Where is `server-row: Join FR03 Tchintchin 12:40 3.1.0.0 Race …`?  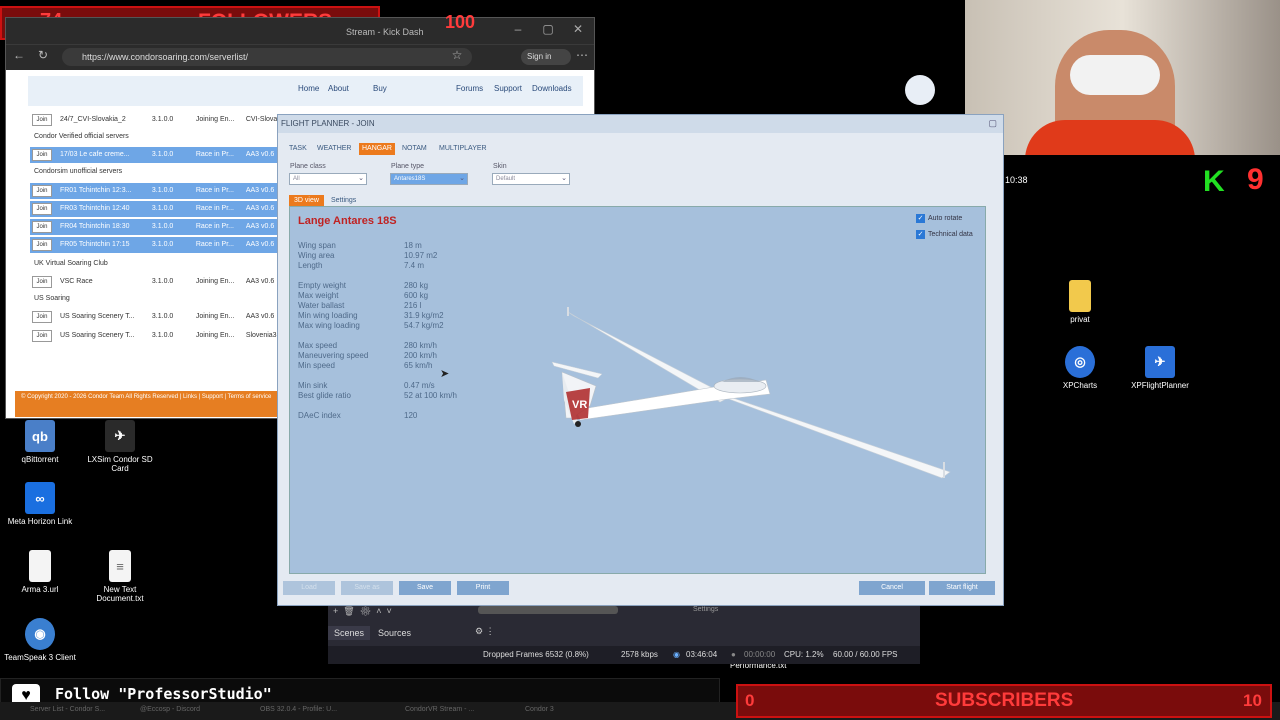 server-row: Join FR03 Tchintchin 12:40 3.1.0.0 Race … is located at coordinates (158, 209).